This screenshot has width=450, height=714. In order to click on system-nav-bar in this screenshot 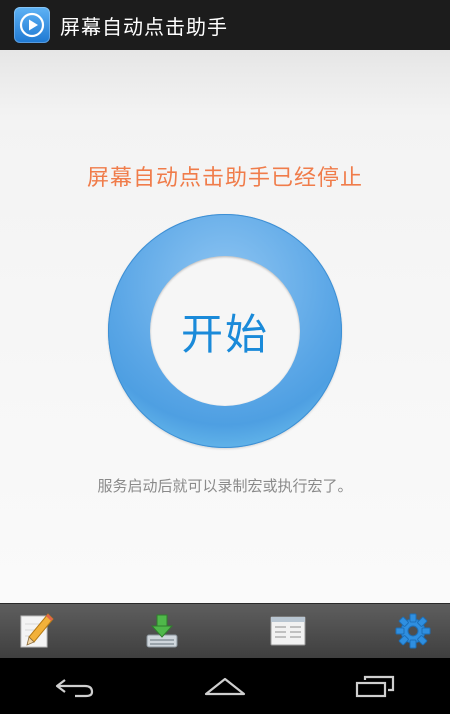, I will do `click(225, 686)`.